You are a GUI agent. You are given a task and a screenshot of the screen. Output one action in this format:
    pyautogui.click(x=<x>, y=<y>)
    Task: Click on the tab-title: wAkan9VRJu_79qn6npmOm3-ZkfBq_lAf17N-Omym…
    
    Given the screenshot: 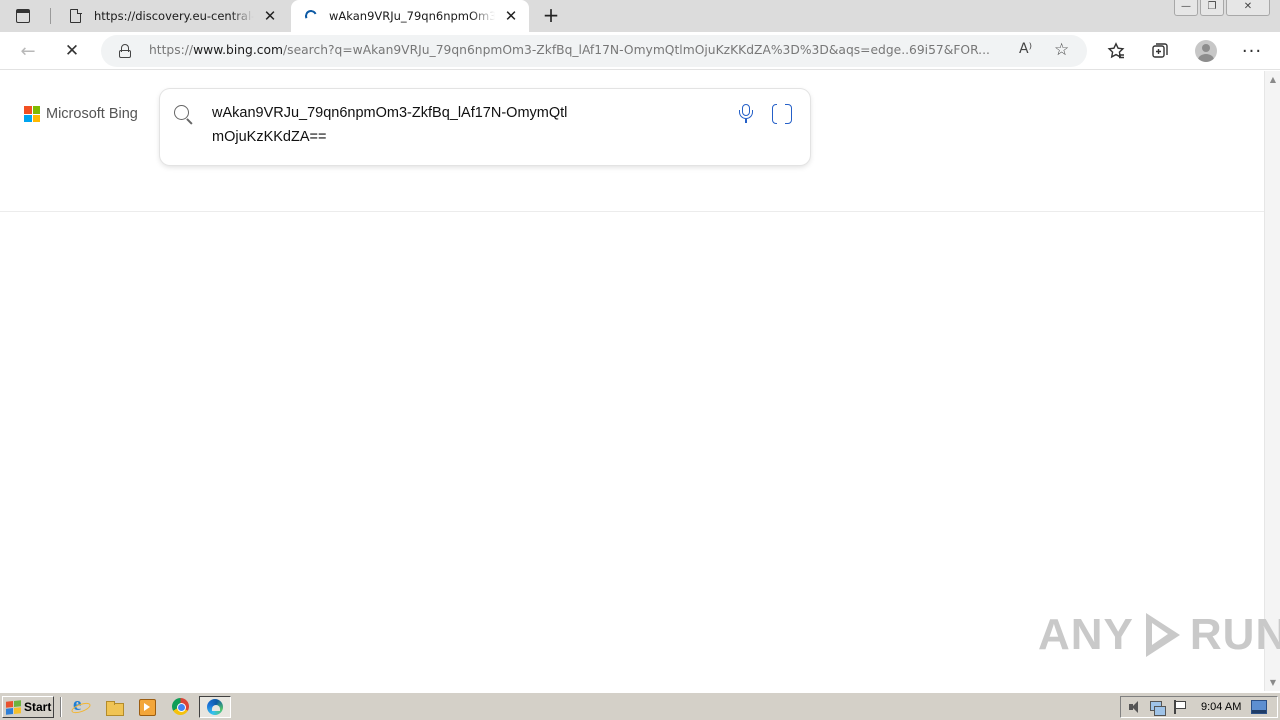 What is the action you would take?
    pyautogui.click(x=412, y=16)
    